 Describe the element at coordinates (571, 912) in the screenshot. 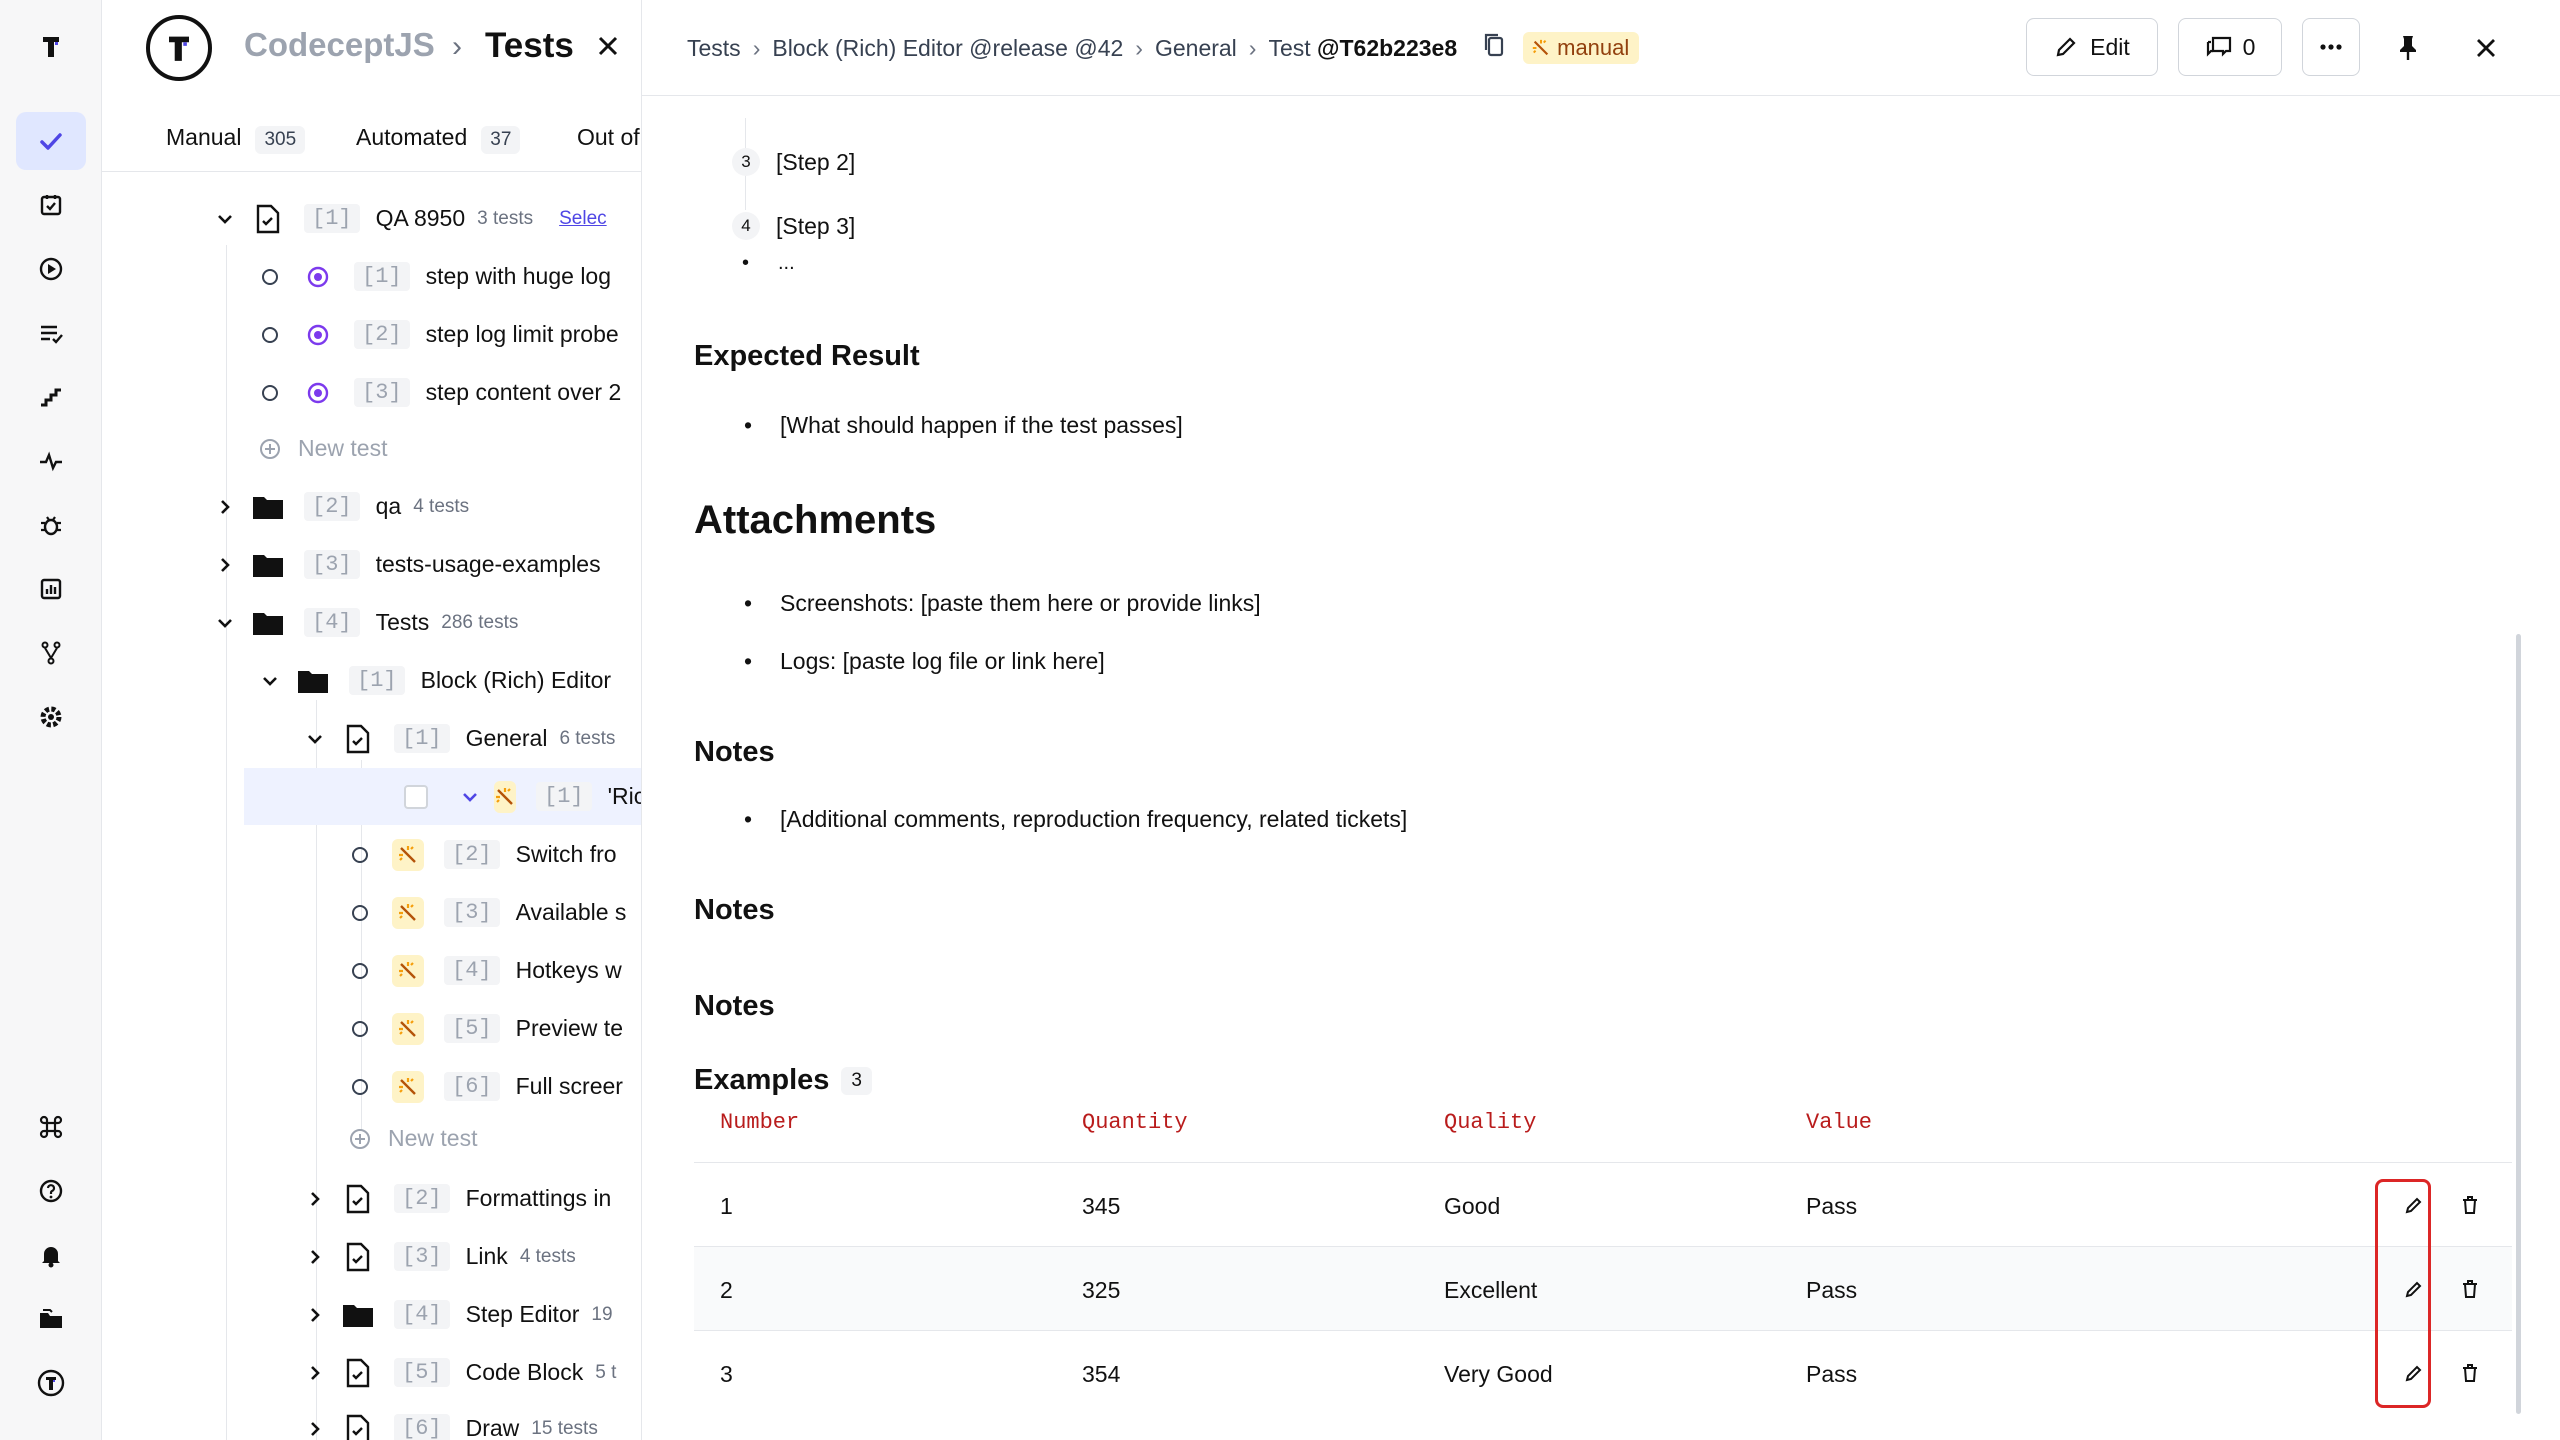

I see `row-label: Available s` at that location.